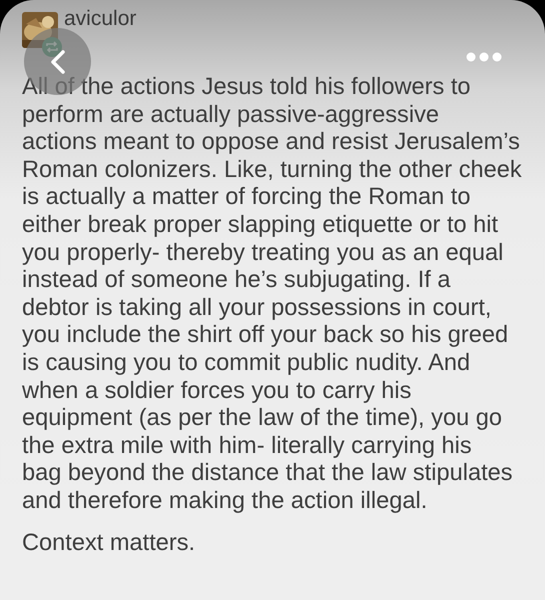 The width and height of the screenshot is (545, 600). I want to click on chevron-left-icon, so click(57, 61).